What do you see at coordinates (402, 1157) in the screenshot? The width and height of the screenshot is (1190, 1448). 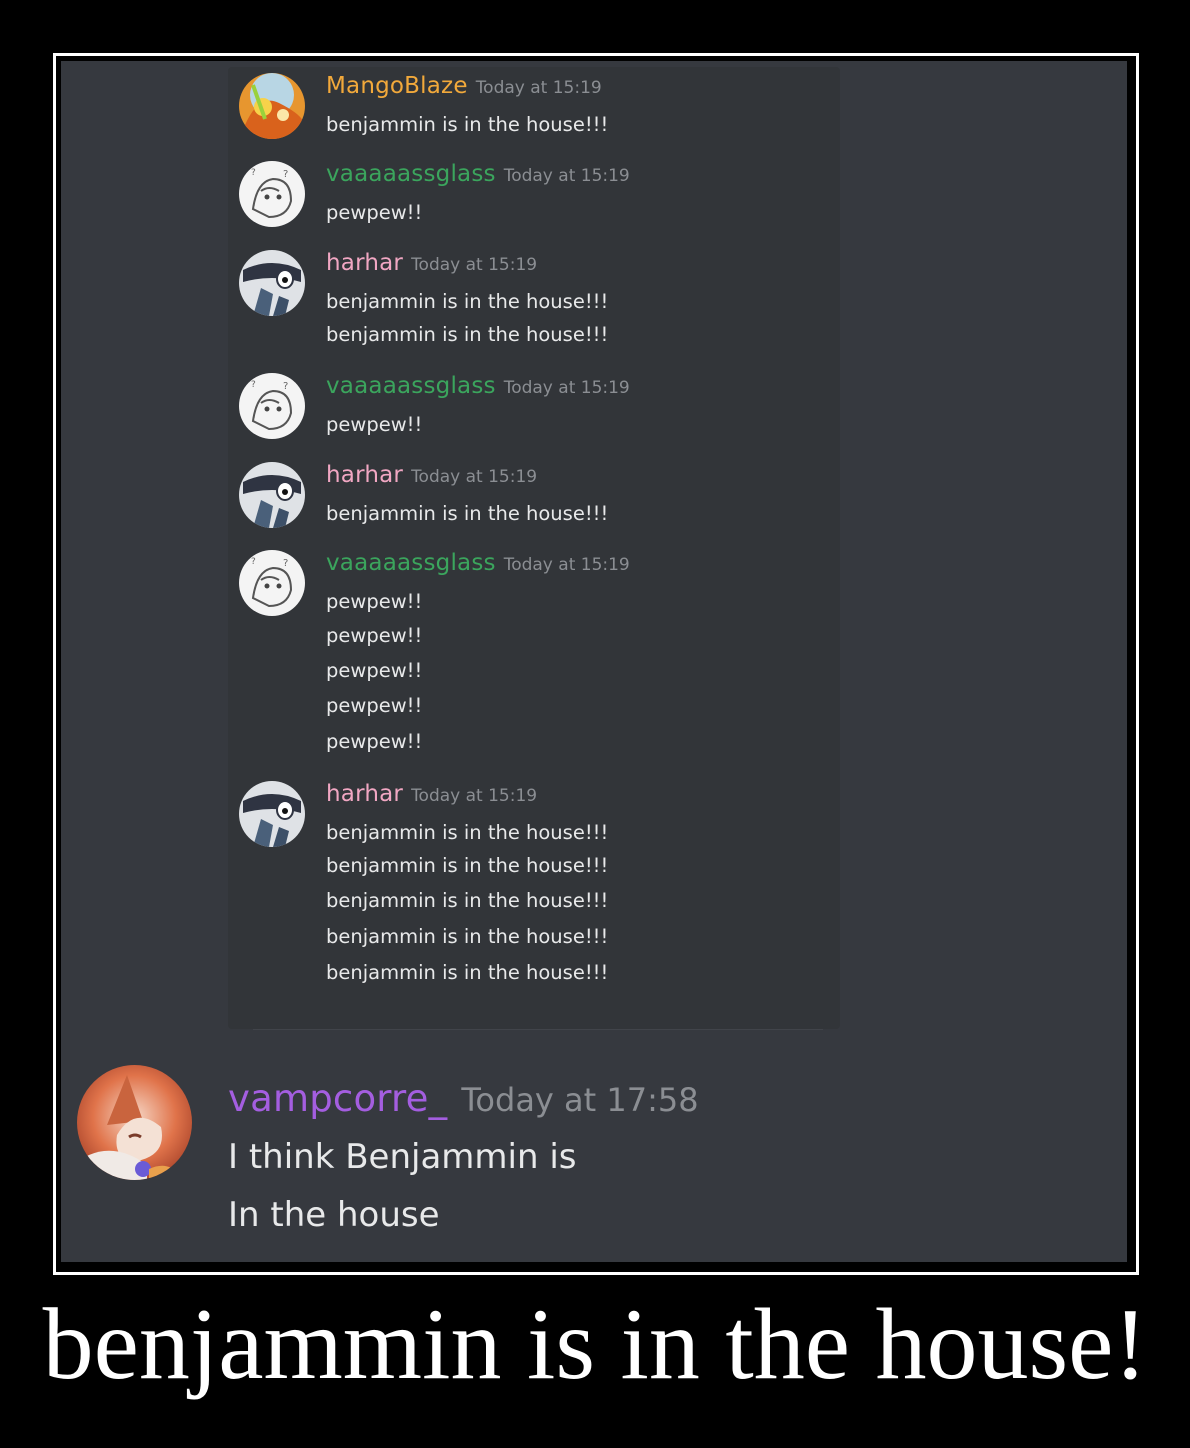 I see `message-text: I think Benjammin is` at bounding box center [402, 1157].